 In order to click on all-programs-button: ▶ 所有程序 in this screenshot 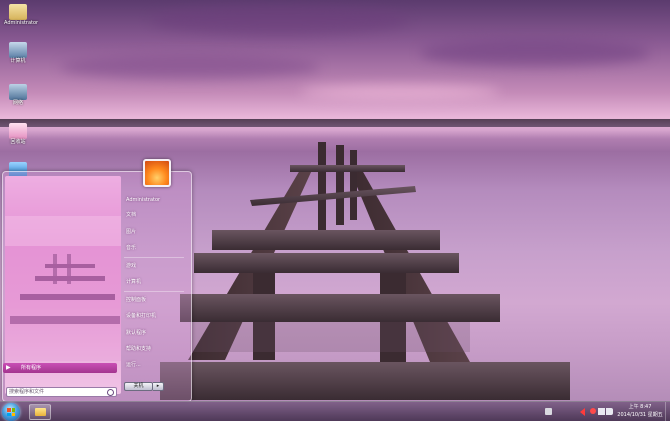, I will do `click(60, 368)`.